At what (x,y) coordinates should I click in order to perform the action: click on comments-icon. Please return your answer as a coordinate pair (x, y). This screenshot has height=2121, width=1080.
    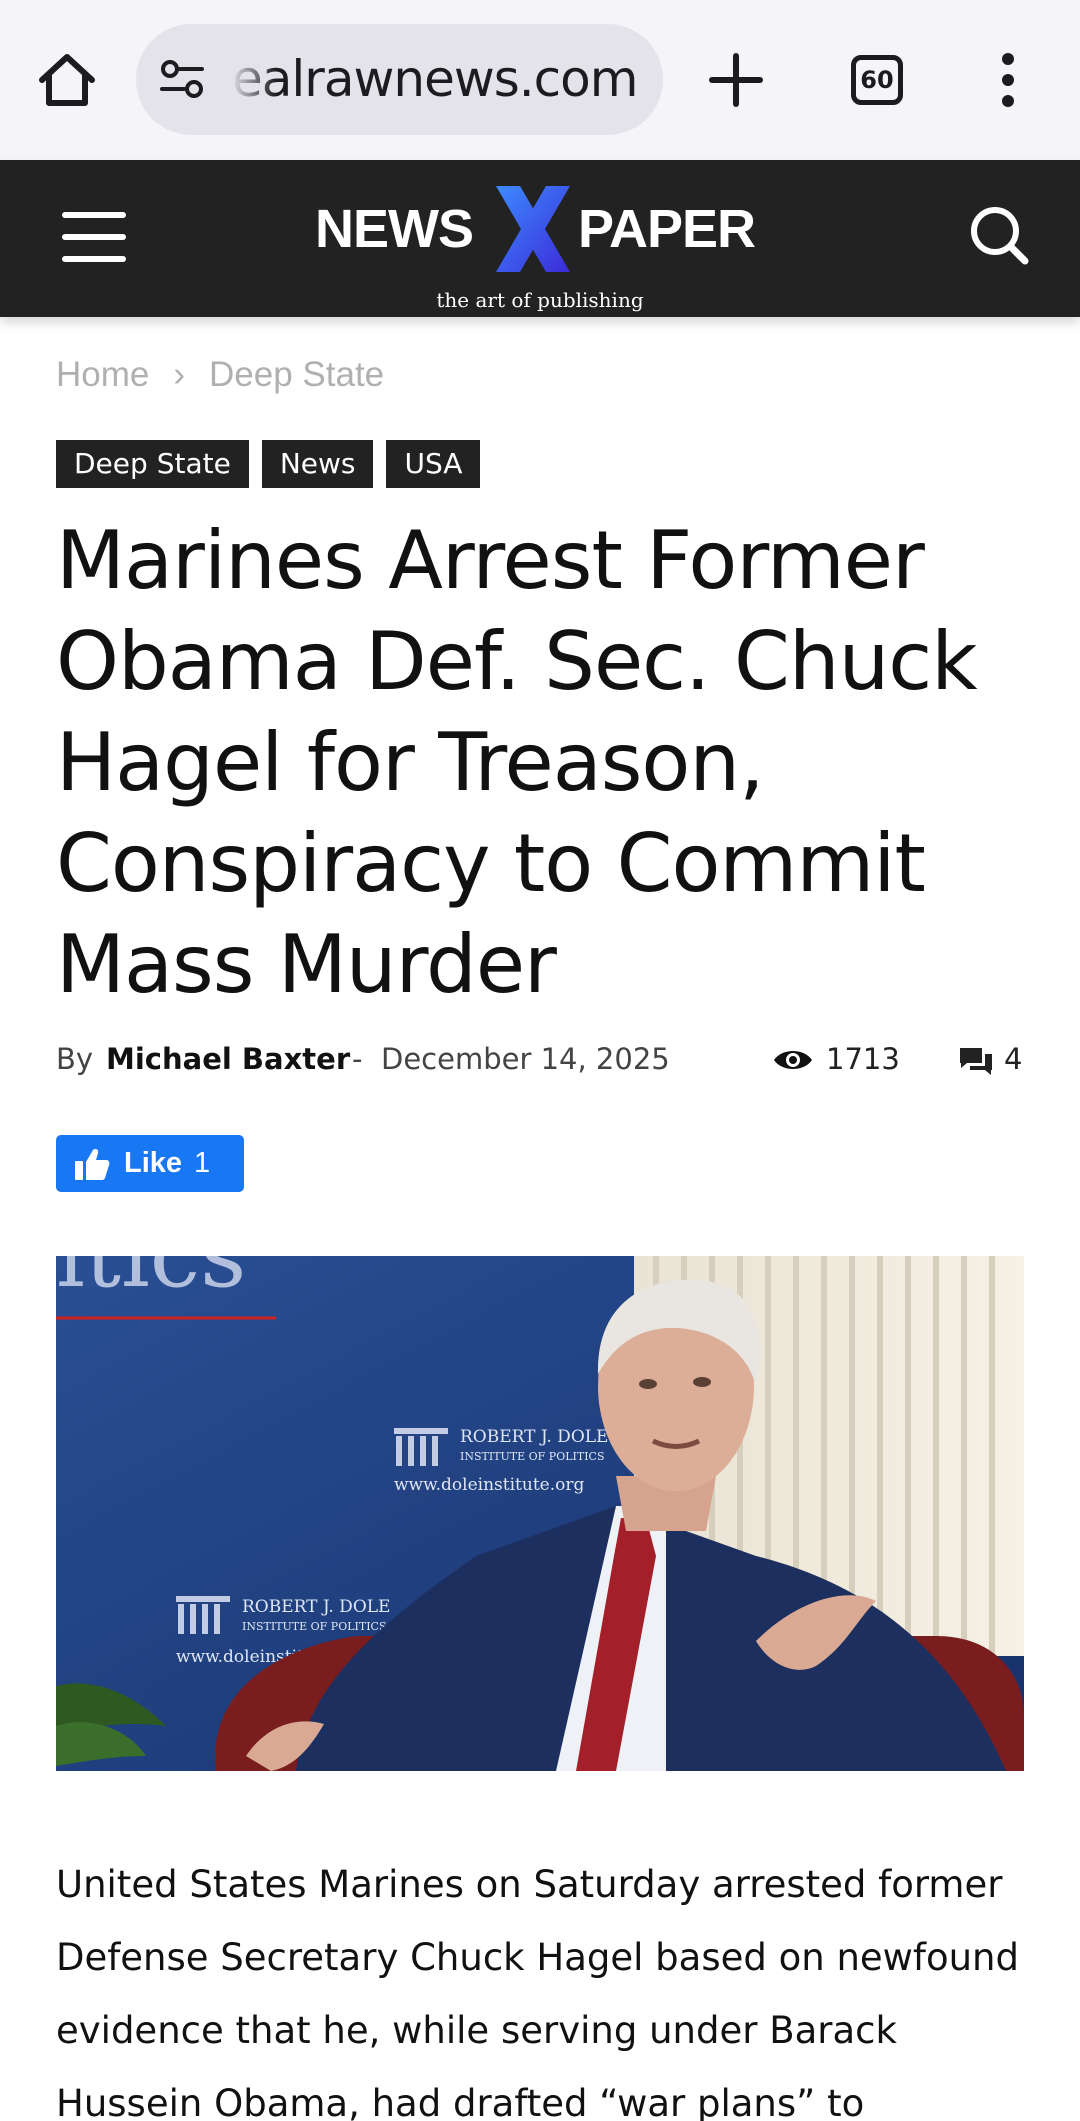
    Looking at the image, I should click on (976, 1061).